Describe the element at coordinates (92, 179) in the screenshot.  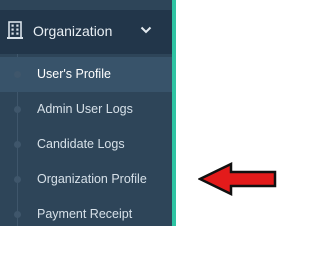
I see `sidebar-item-label: Organization Profile` at that location.